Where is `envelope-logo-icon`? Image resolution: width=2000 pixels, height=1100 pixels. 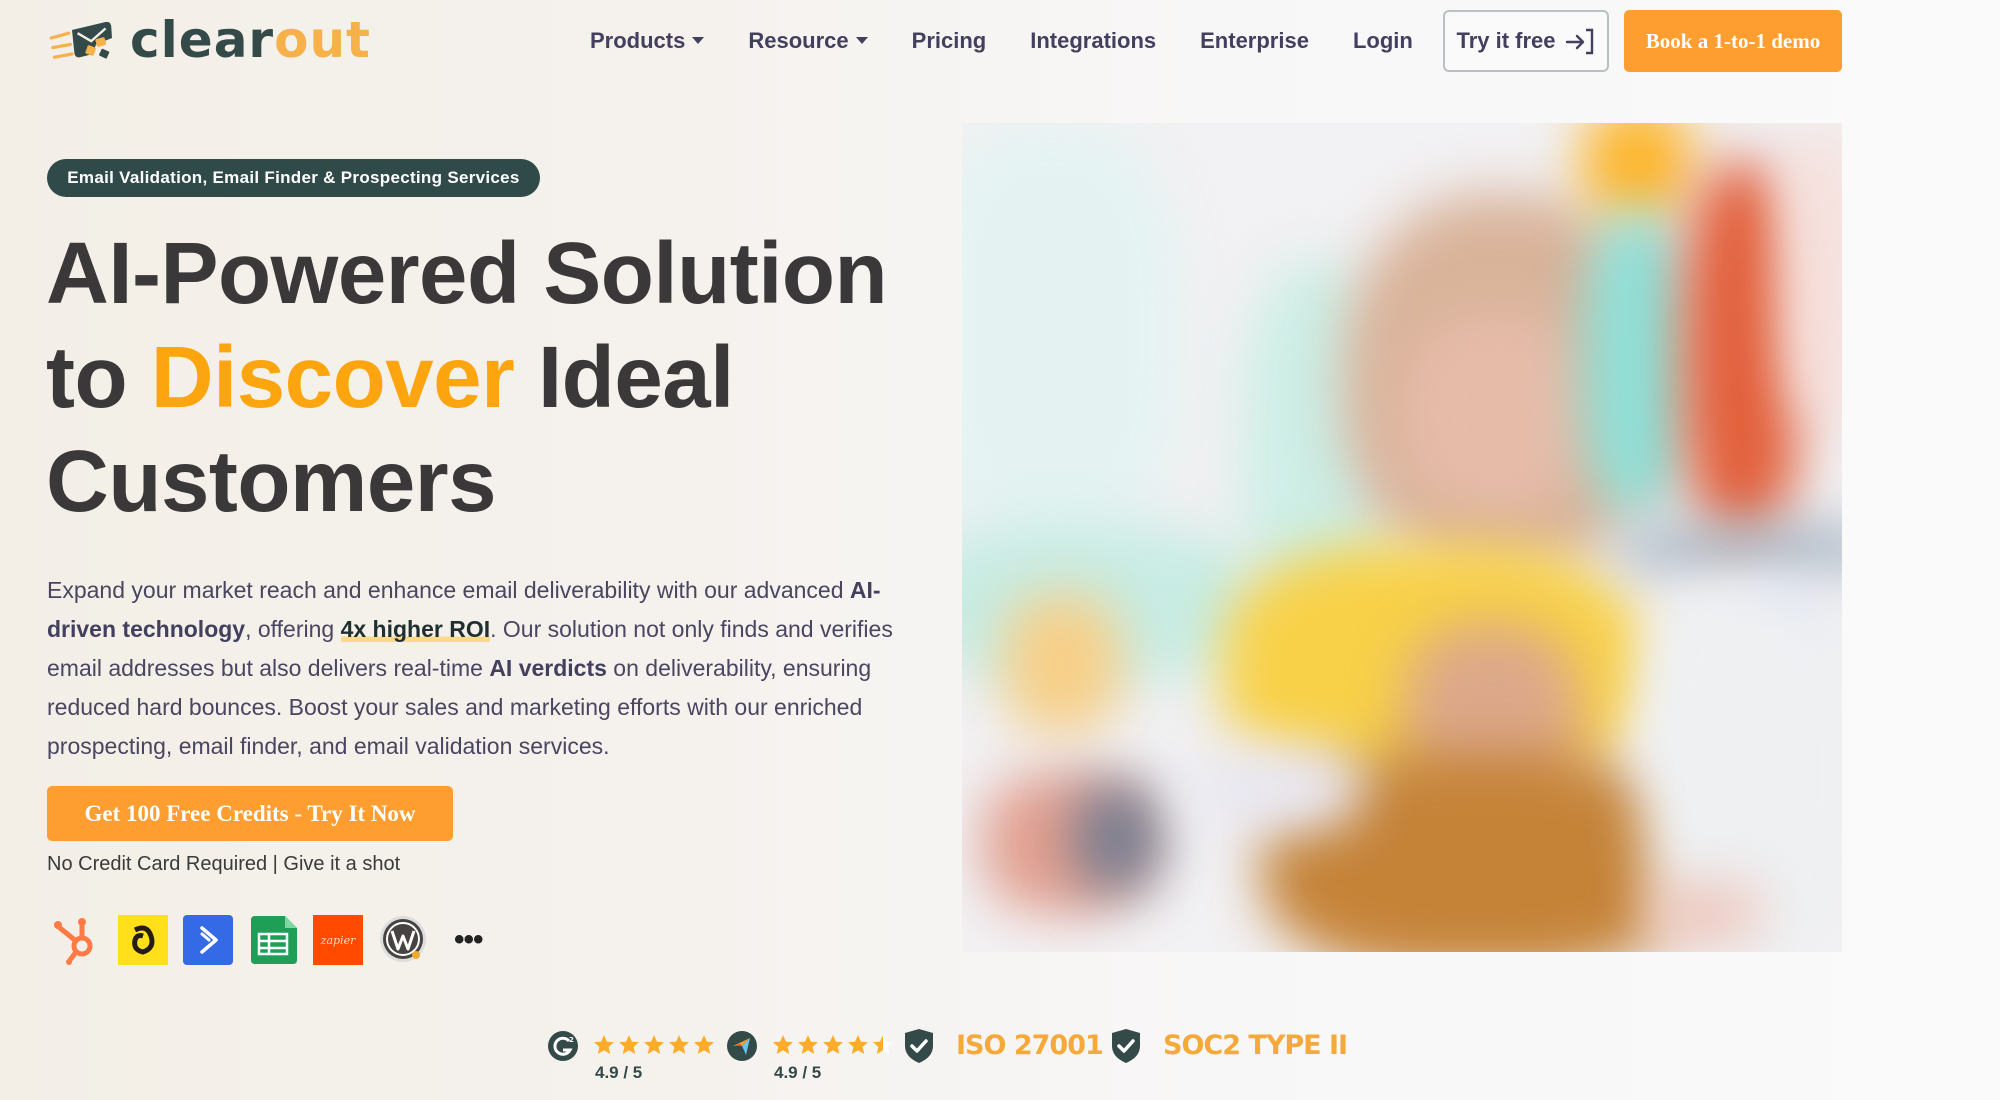
envelope-logo-icon is located at coordinates (80, 40).